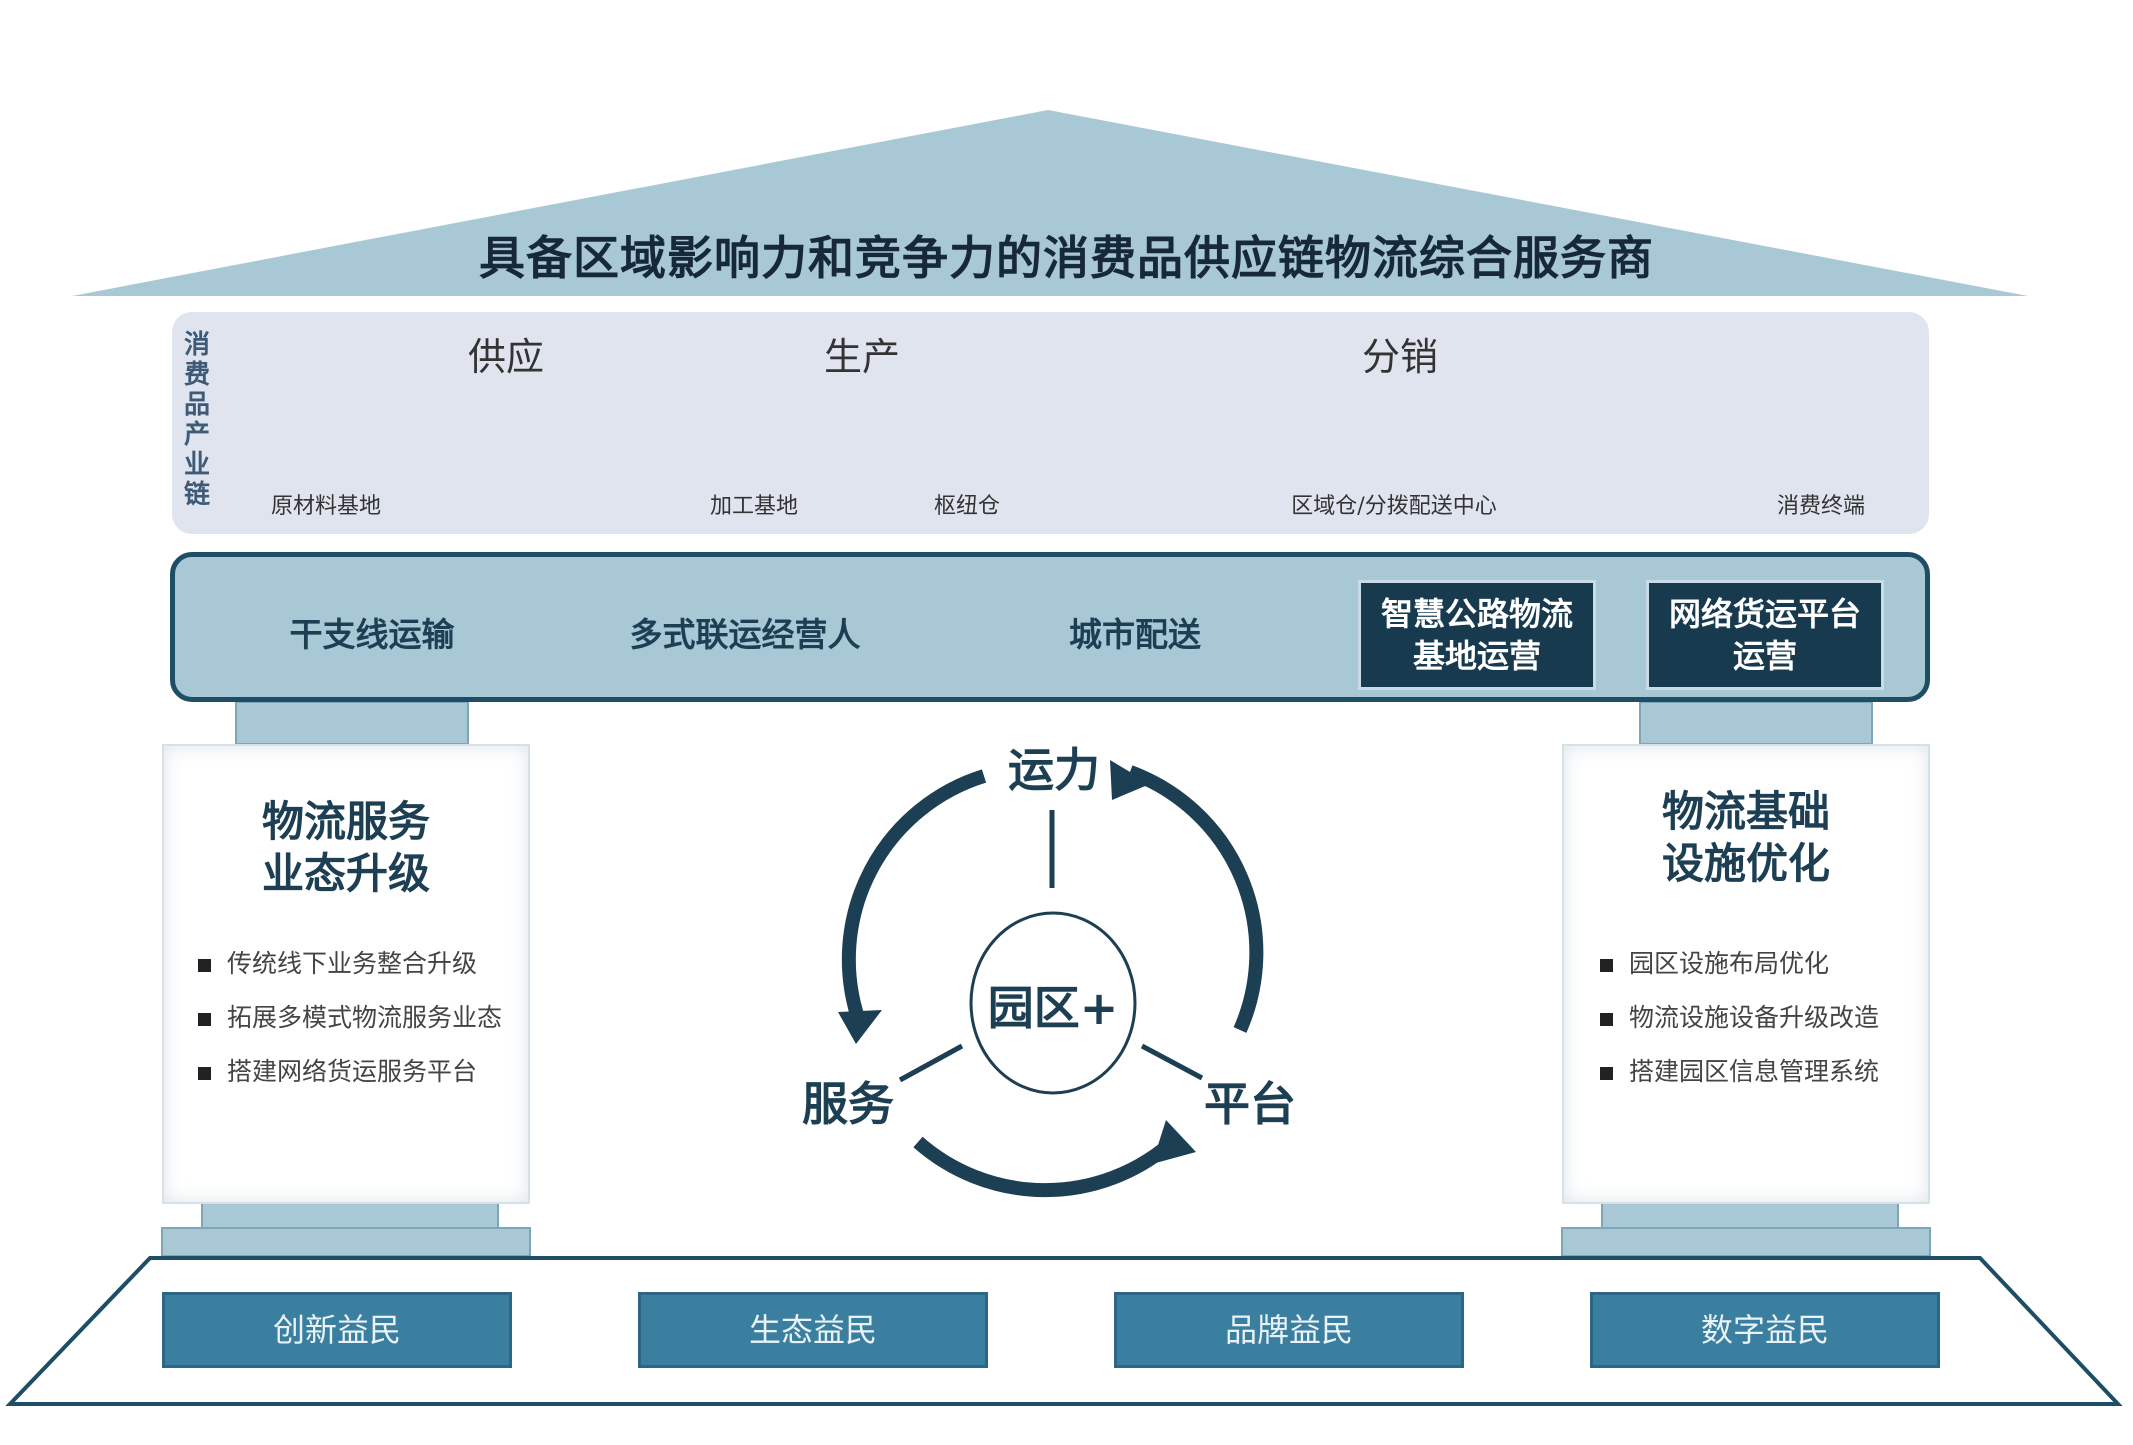  I want to click on left-pillar-base-top, so click(350, 1215).